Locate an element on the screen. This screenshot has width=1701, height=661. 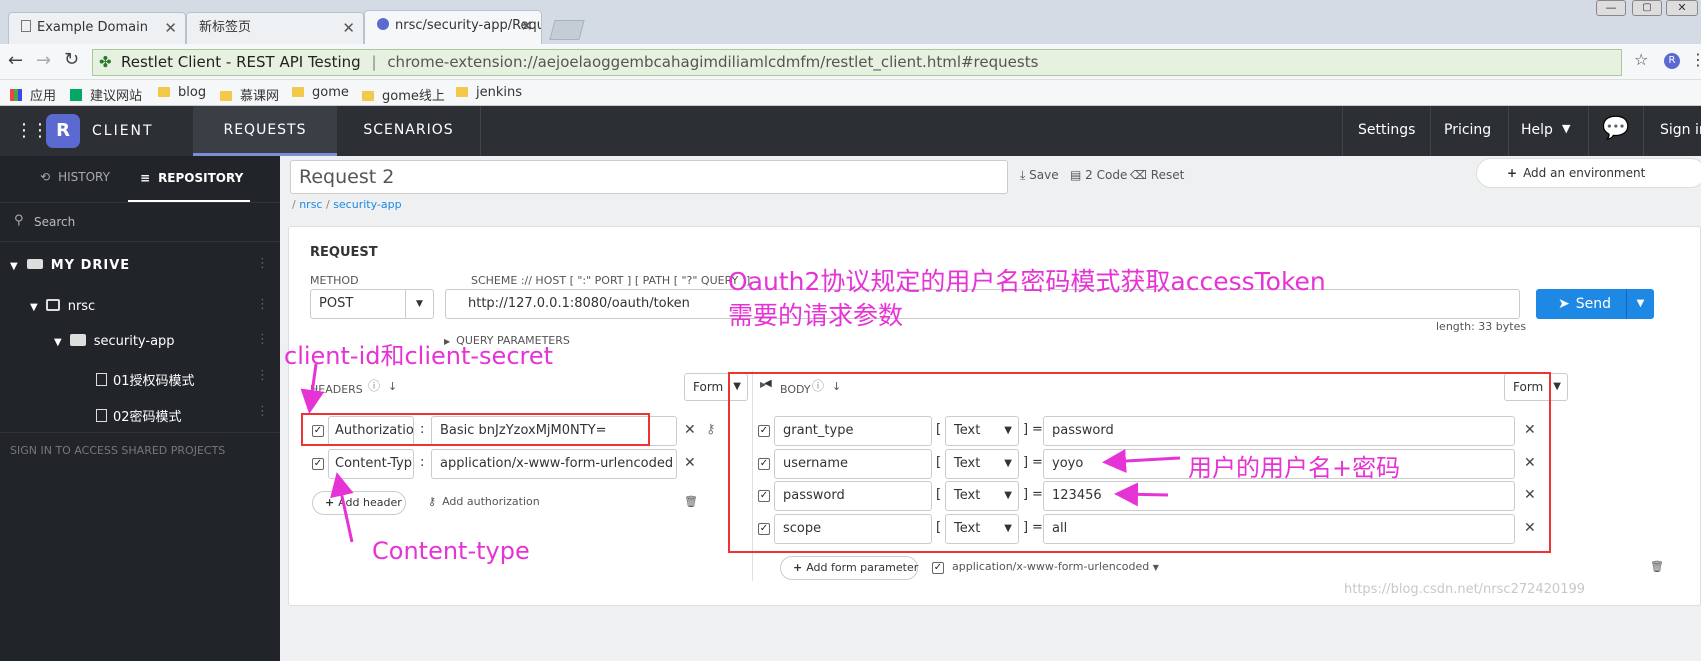
browser-tab: Example Domain ✕ is located at coordinates (97, 28).